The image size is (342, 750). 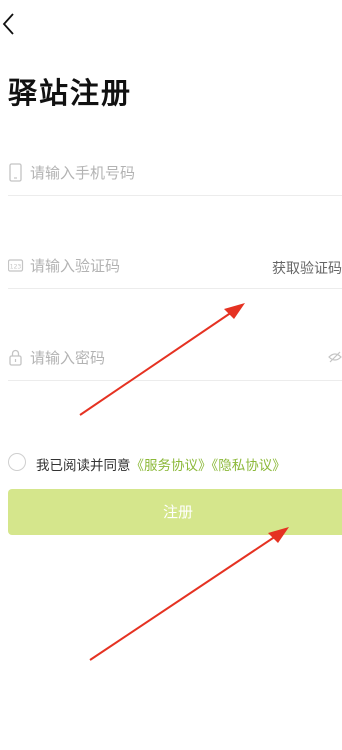 I want to click on agreement-radio, so click(x=17, y=462).